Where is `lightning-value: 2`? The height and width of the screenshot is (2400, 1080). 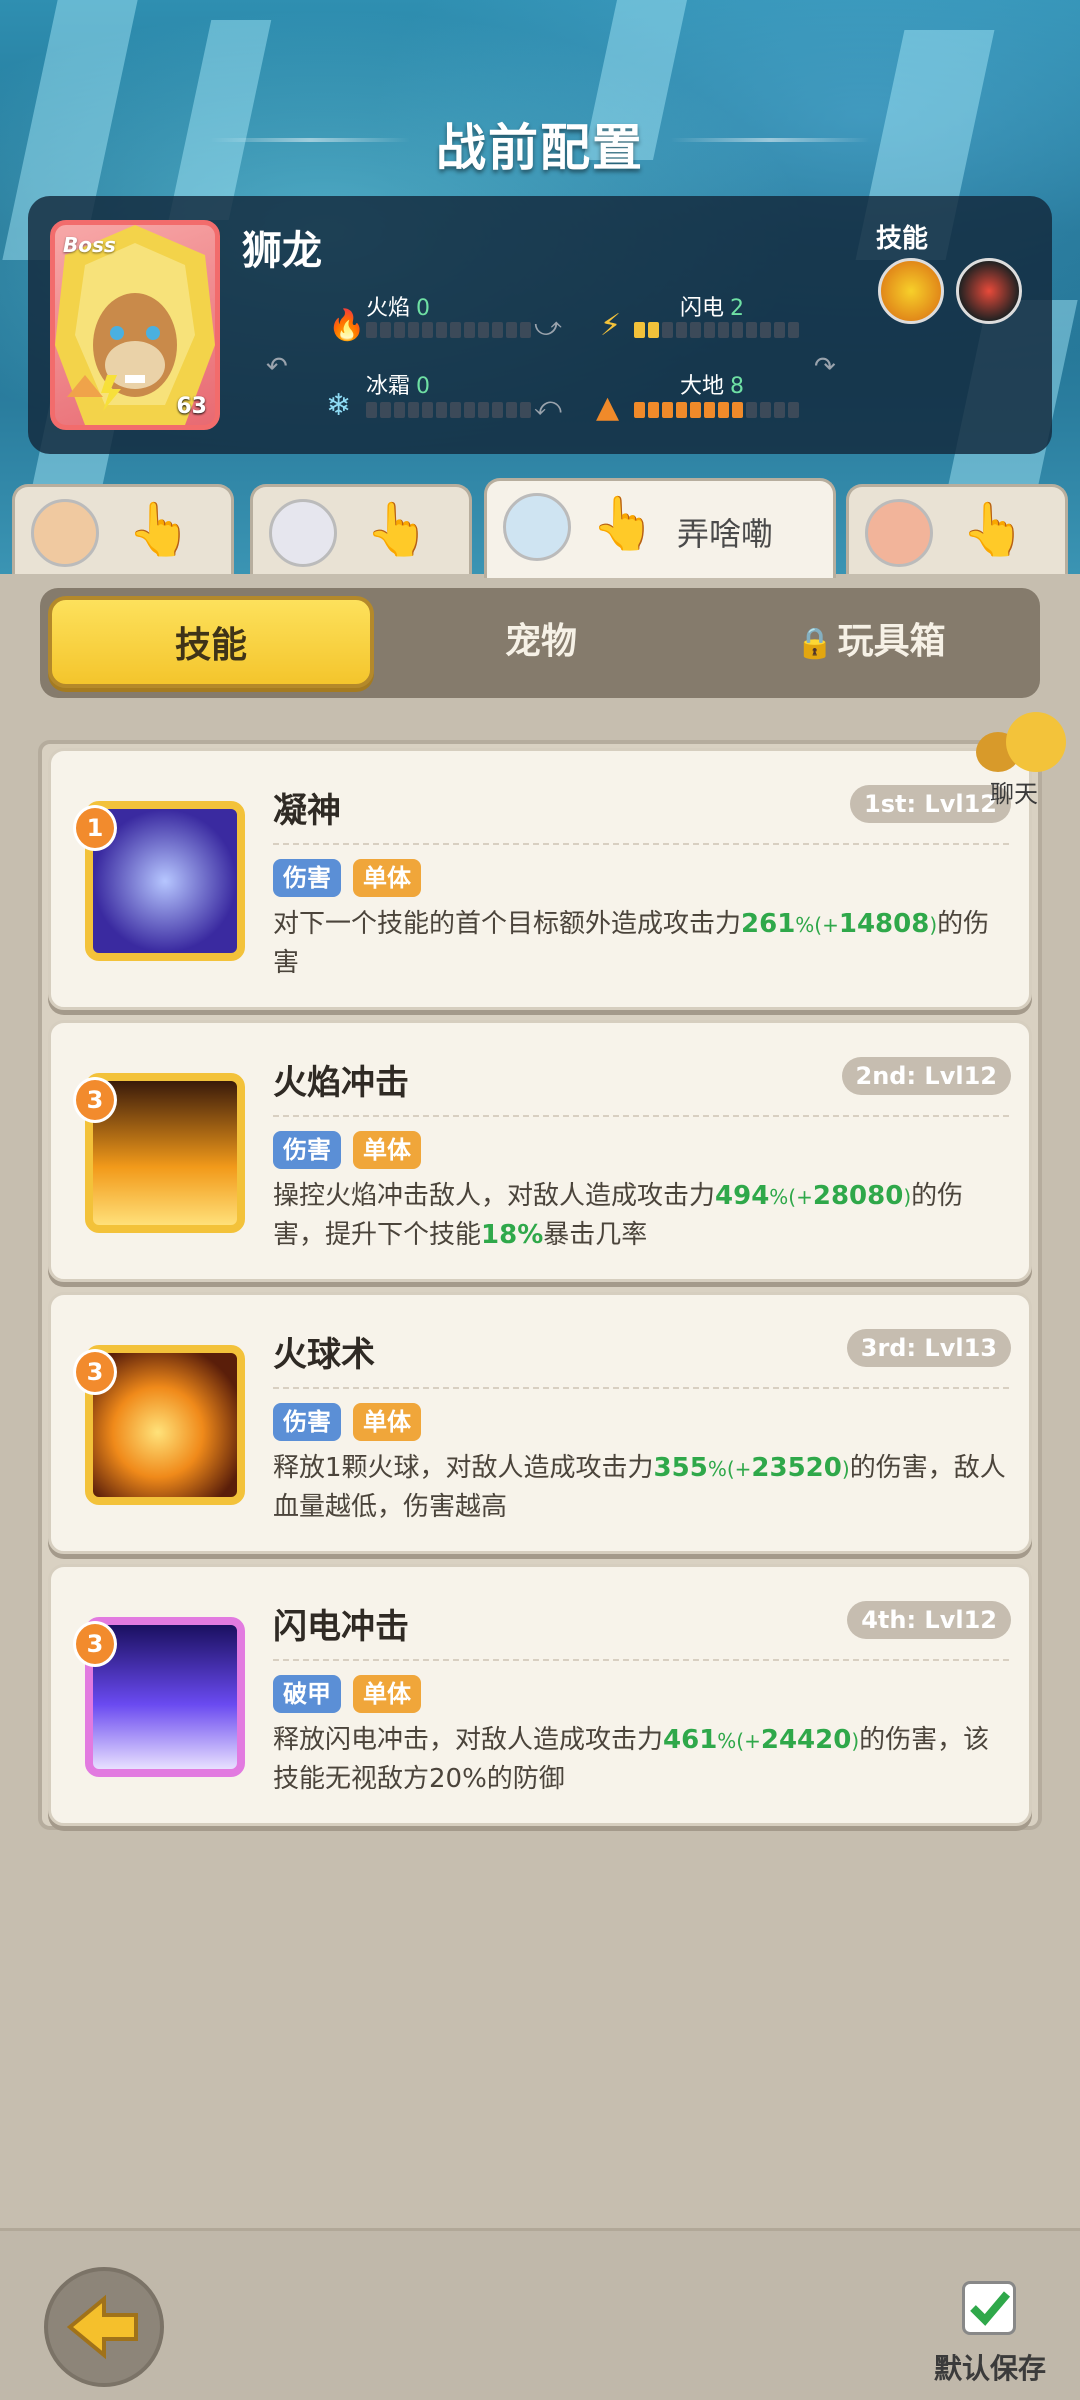
lightning-value: 2 is located at coordinates (737, 308).